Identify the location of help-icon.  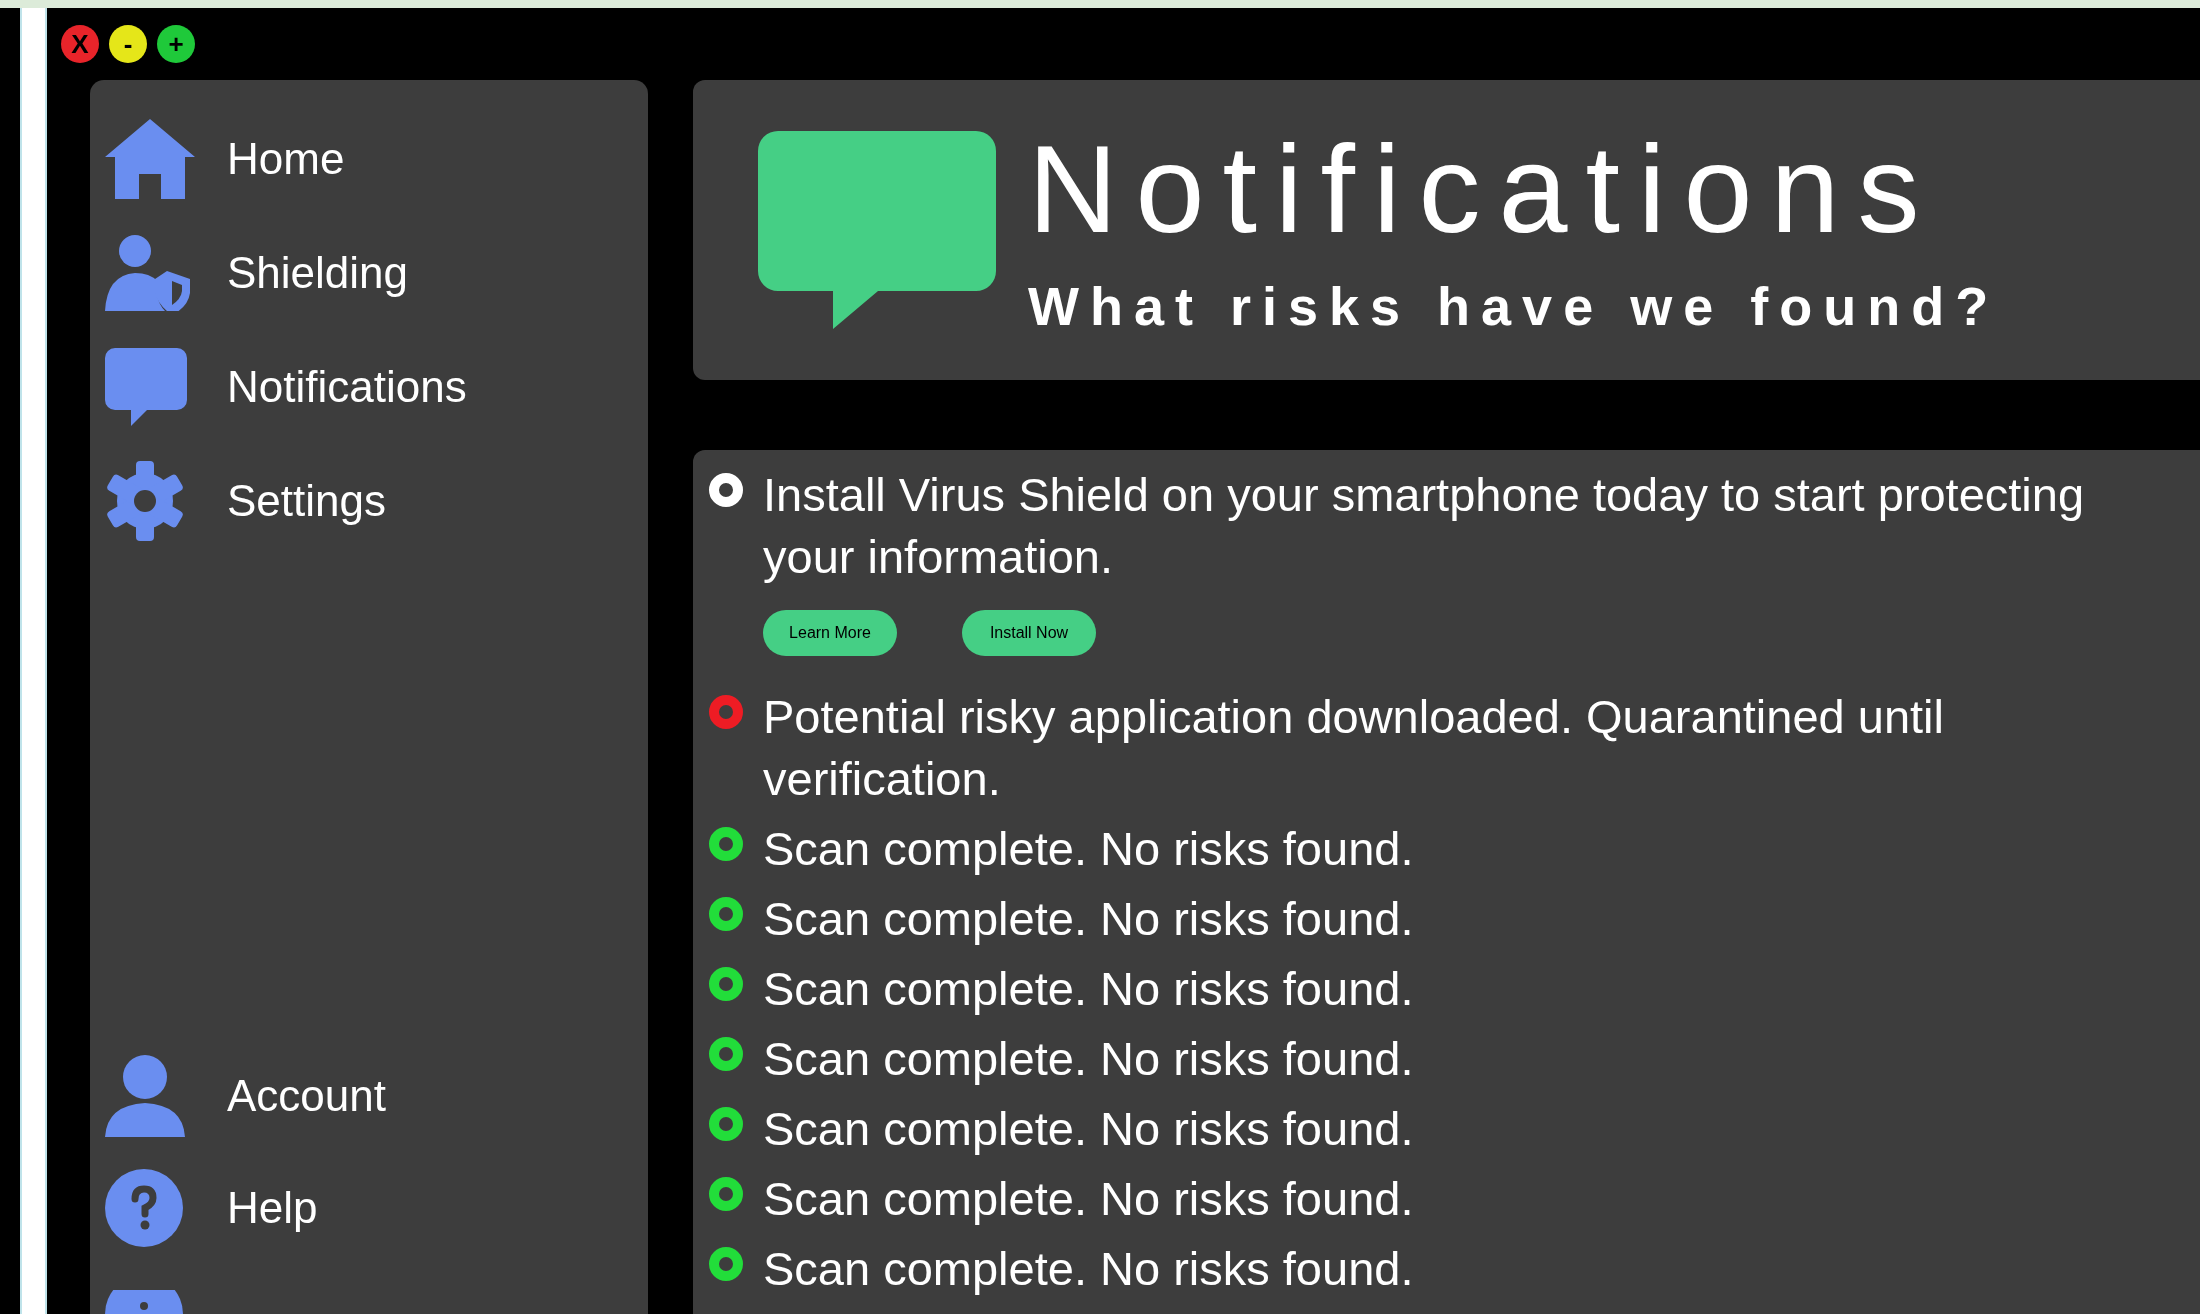
(144, 1208).